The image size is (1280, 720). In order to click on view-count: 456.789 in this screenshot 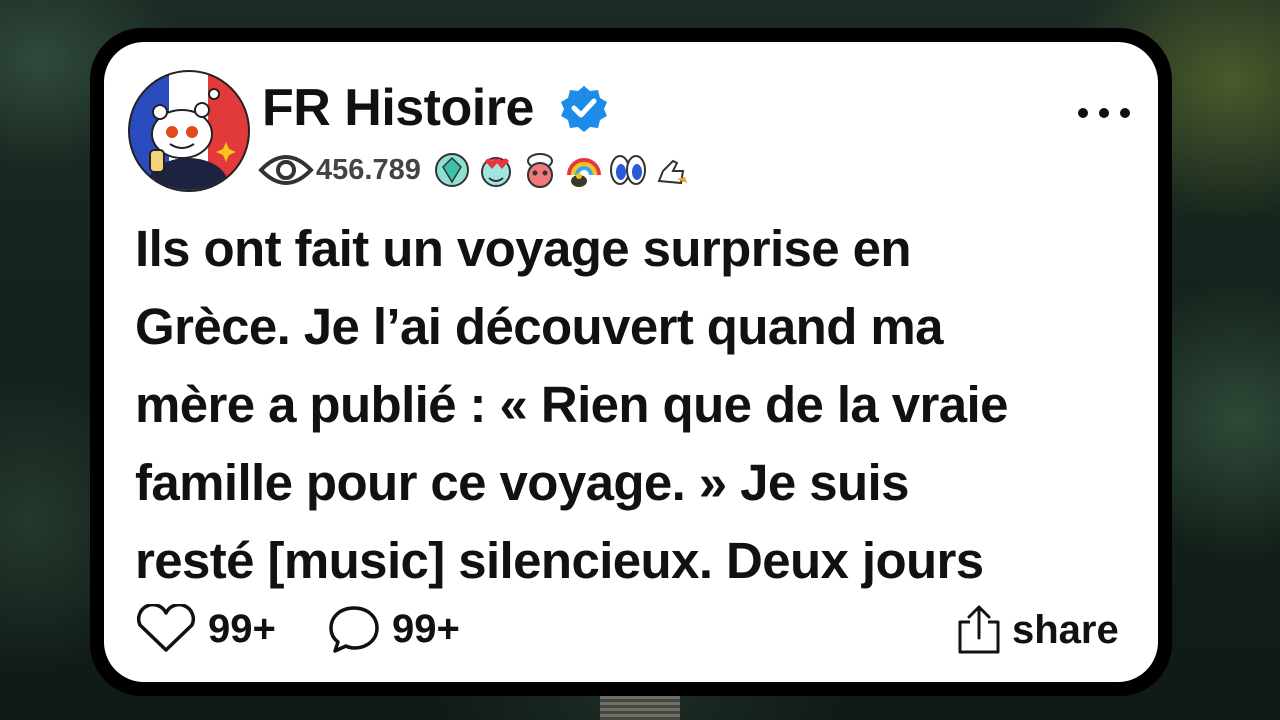, I will do `click(368, 169)`.